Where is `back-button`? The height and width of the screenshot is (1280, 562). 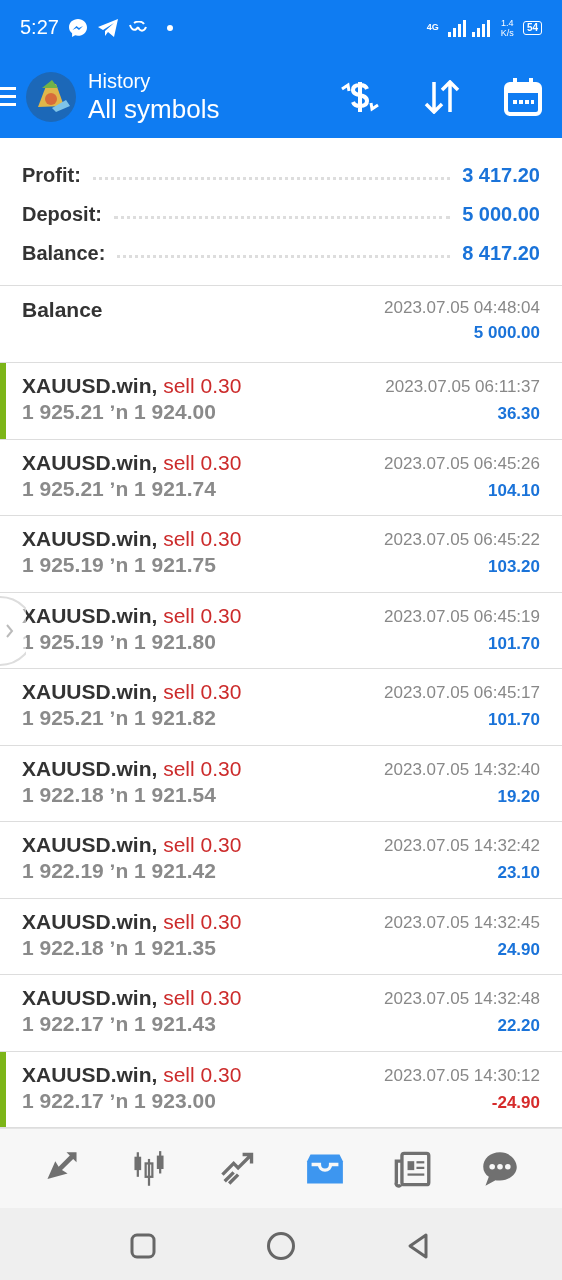 back-button is located at coordinates (418, 1245).